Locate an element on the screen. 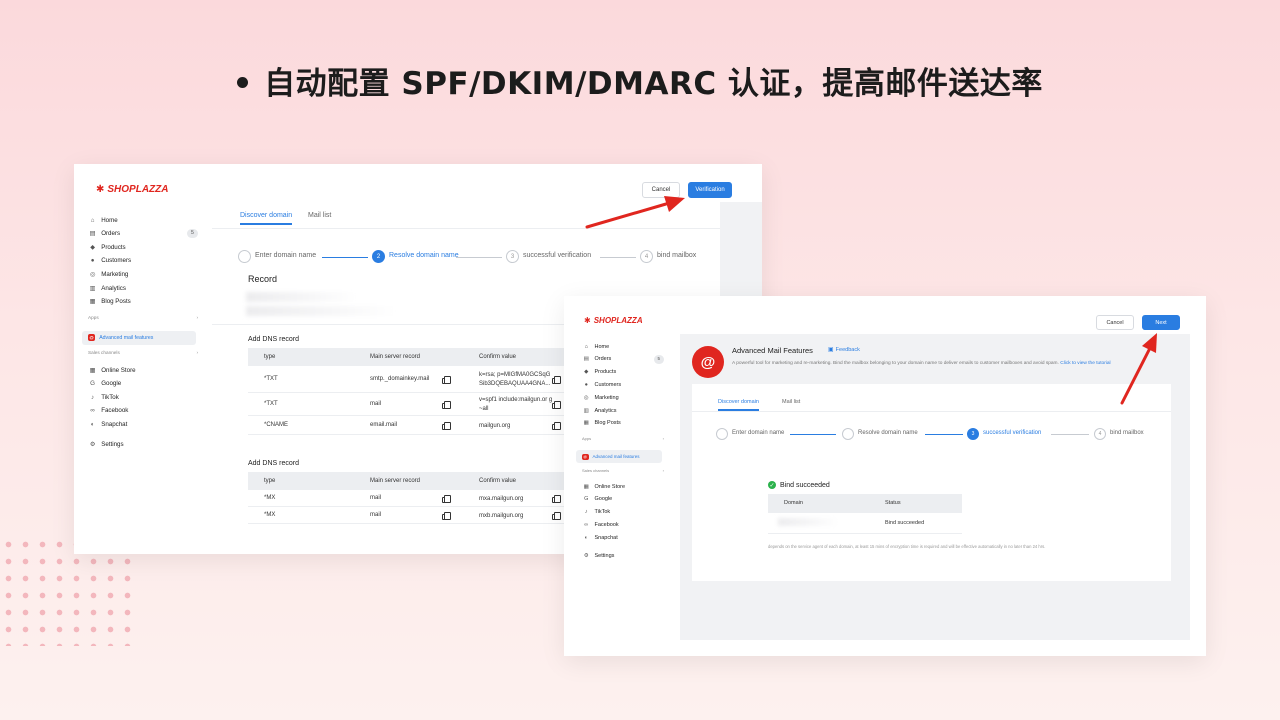 This screenshot has width=1280, height=720. user-icon: ● is located at coordinates (92, 261).